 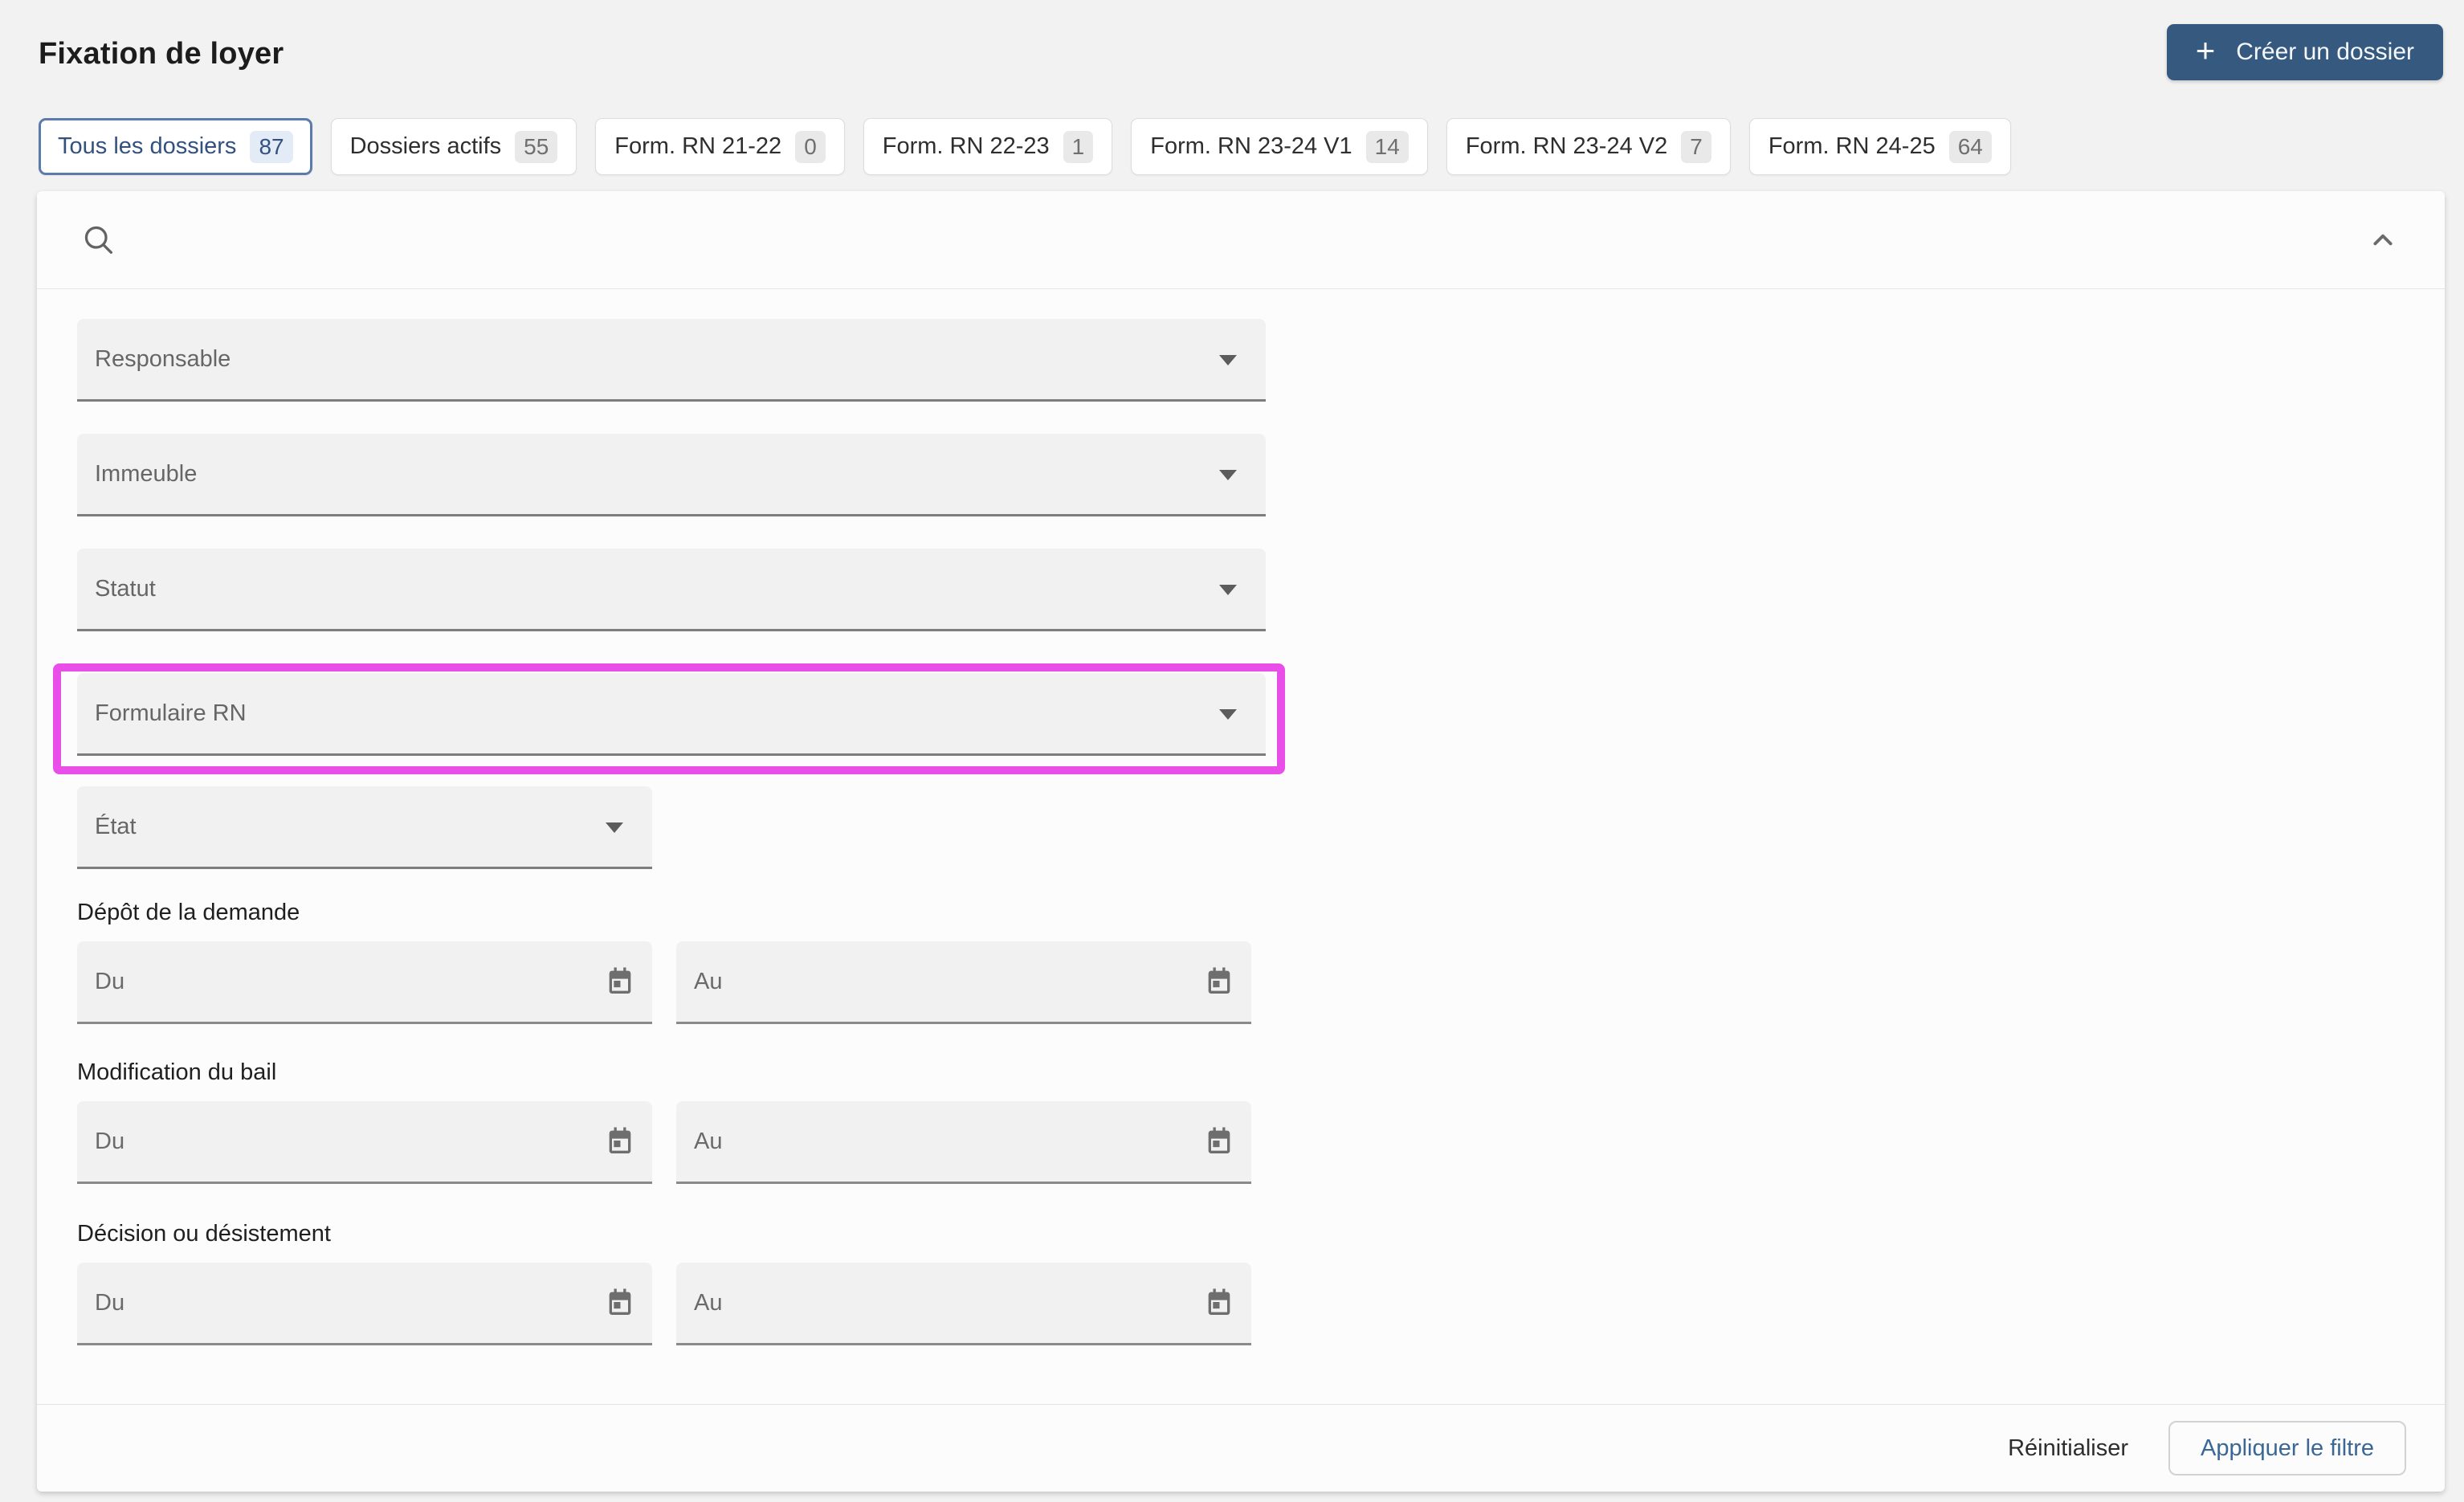 I want to click on chevron-up-icon, so click(x=2383, y=240).